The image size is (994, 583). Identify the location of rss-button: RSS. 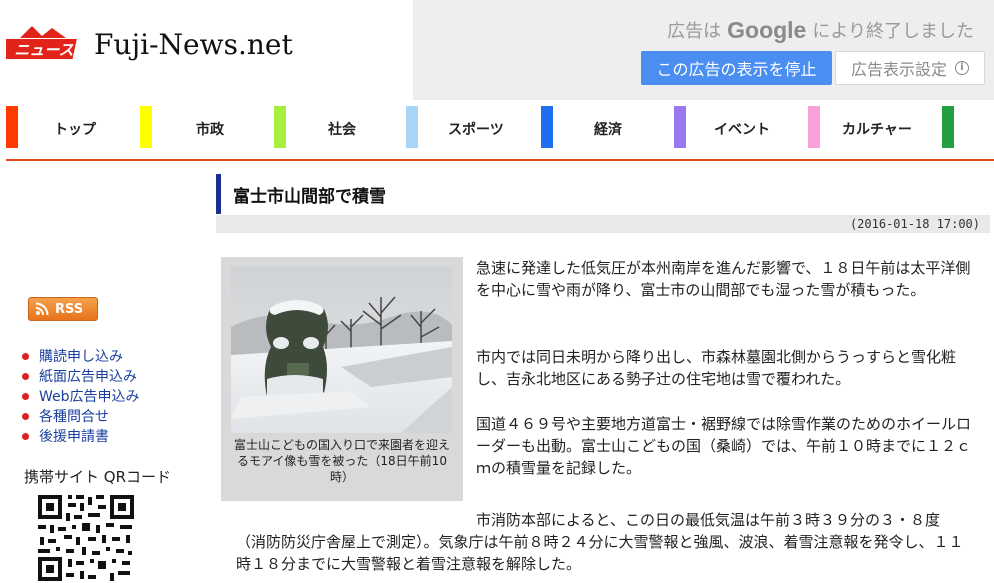
(63, 309).